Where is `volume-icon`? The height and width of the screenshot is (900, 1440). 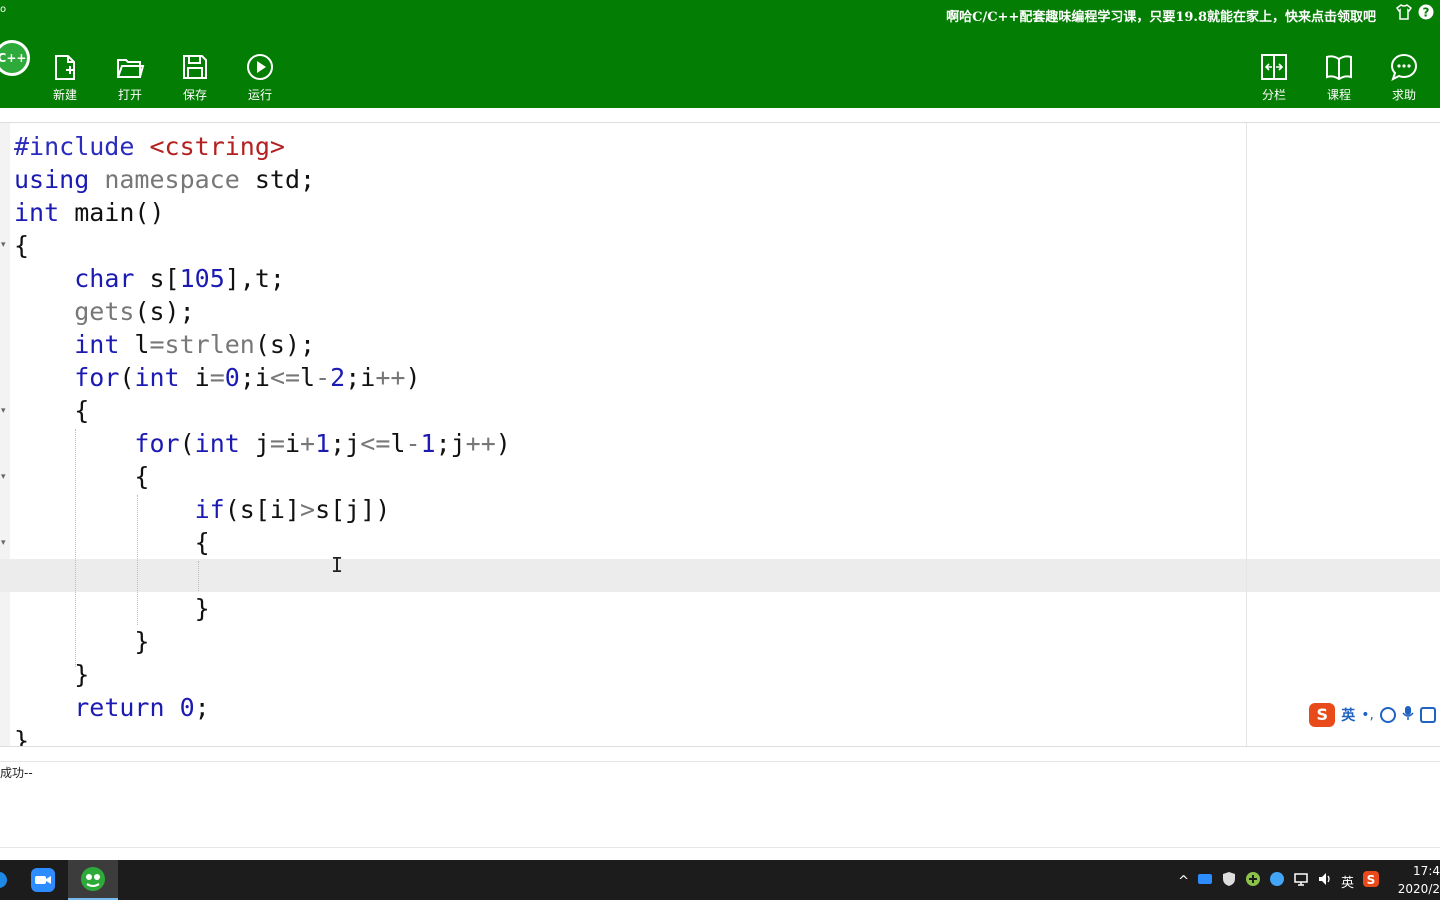 volume-icon is located at coordinates (1325, 881).